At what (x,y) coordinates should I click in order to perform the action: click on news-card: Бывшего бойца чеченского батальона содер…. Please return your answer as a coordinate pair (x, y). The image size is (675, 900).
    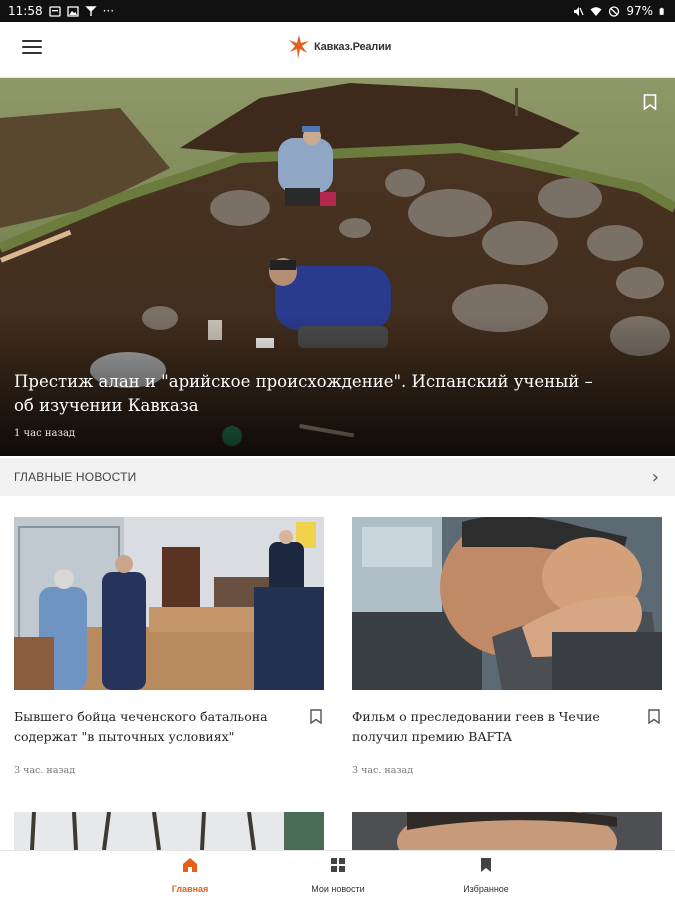
    Looking at the image, I should click on (169, 646).